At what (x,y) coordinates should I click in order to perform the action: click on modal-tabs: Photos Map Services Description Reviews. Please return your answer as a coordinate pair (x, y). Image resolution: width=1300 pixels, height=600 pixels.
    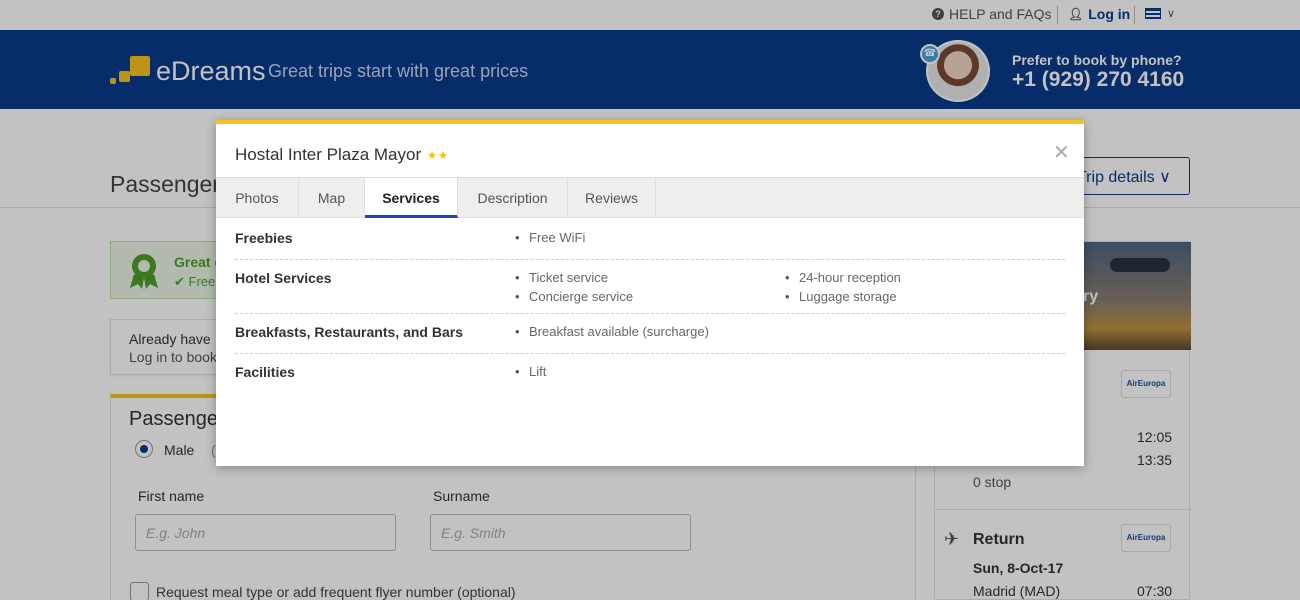
    Looking at the image, I should click on (650, 197).